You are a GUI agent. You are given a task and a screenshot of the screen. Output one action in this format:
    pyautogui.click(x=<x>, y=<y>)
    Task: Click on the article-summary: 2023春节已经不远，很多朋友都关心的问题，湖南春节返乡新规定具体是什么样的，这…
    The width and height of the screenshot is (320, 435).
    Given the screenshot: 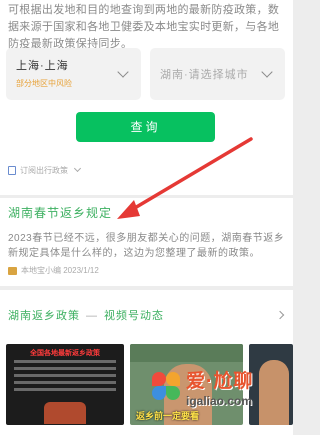 What is the action you would take?
    pyautogui.click(x=146, y=246)
    